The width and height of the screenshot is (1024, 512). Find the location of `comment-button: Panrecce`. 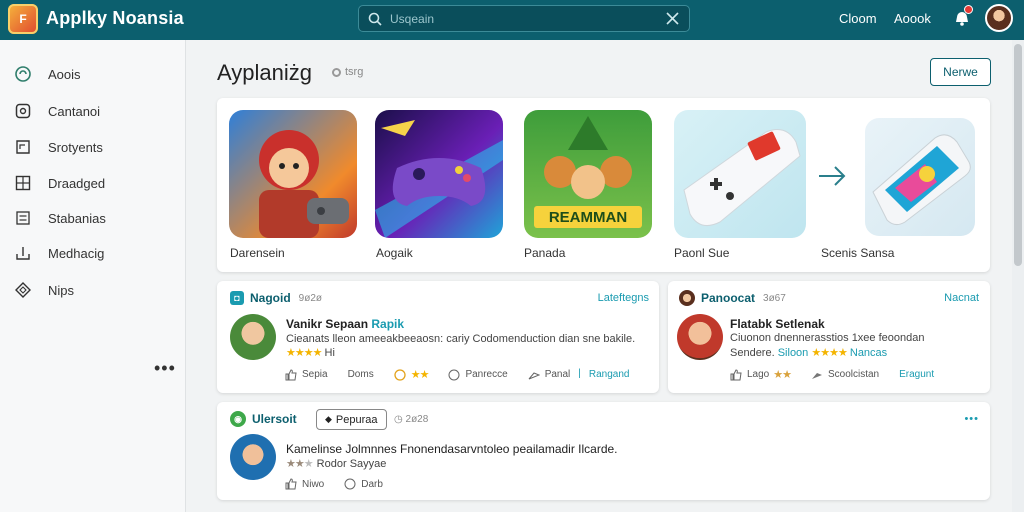

comment-button: Panrecce is located at coordinates (478, 374).